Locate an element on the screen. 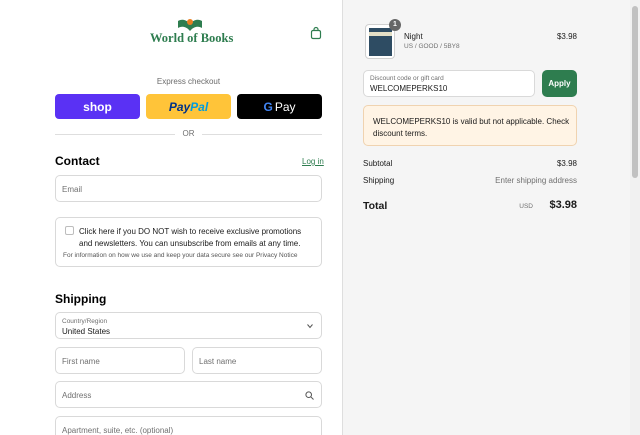  chevron-down-icon is located at coordinates (310, 326).